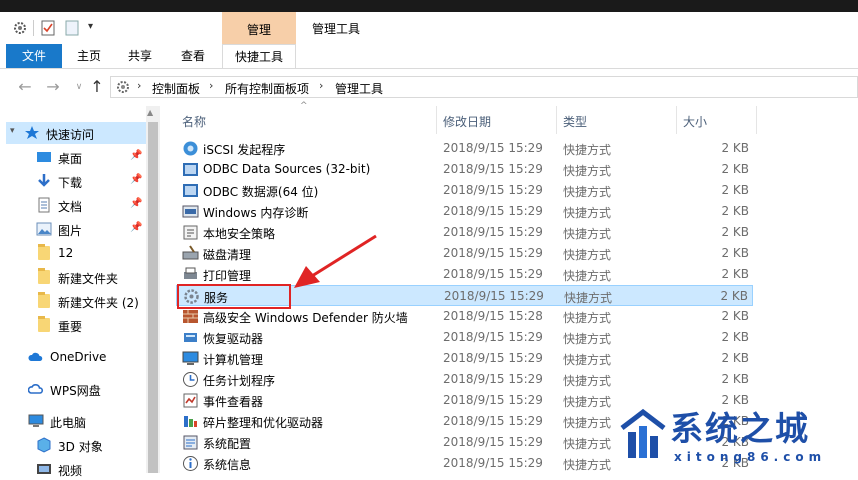  Describe the element at coordinates (68, 423) in the screenshot. I see `nav-label: 此电脑` at that location.